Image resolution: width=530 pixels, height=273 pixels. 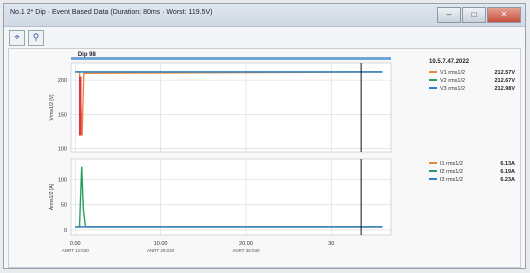 I want to click on toolbar: ⌖ ⚲, so click(x=26, y=38).